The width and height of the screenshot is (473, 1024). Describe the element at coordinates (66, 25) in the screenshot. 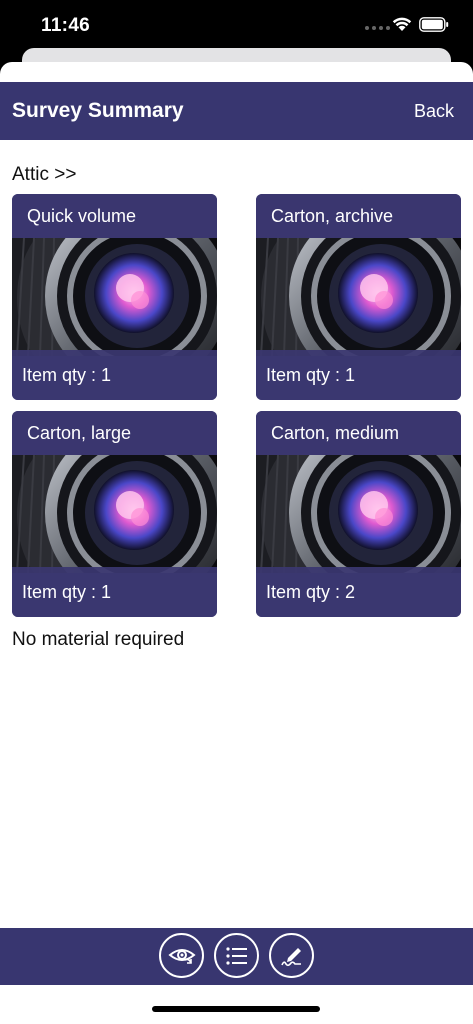

I see `status-time: 11:46` at that location.